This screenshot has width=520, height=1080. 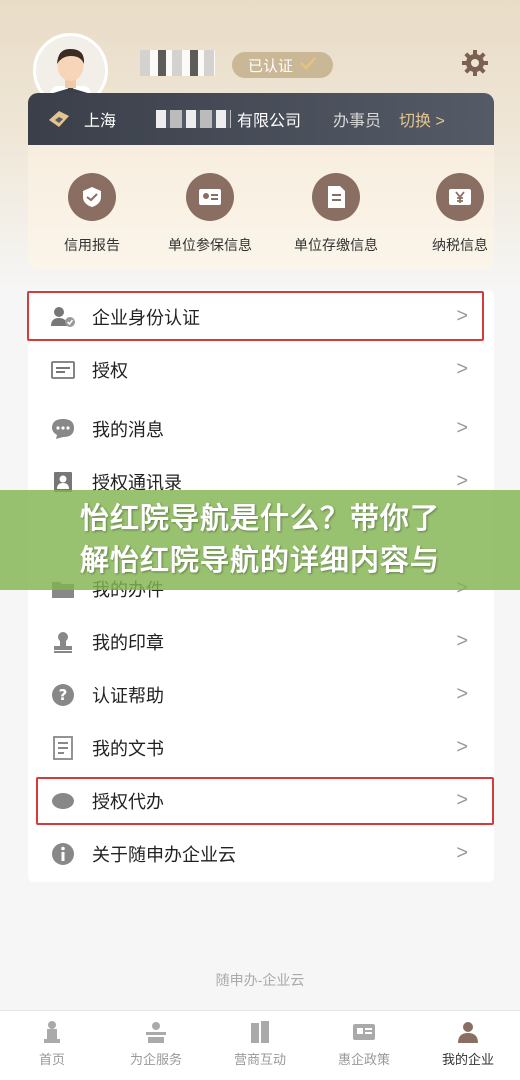 I want to click on company-name: 有限公司, so click(x=269, y=121).